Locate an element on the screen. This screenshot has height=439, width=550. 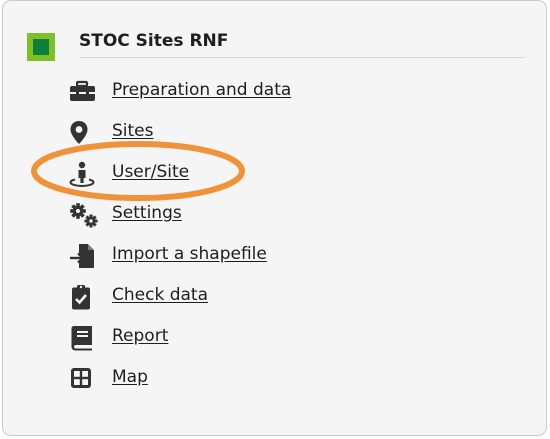
app-logo is located at coordinates (41, 47).